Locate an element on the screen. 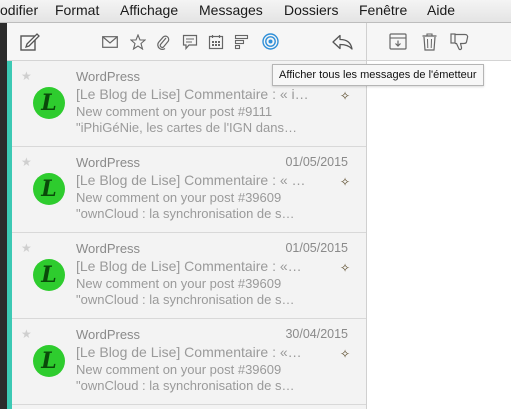 The height and width of the screenshot is (409, 511). junk-button is located at coordinates (460, 41).